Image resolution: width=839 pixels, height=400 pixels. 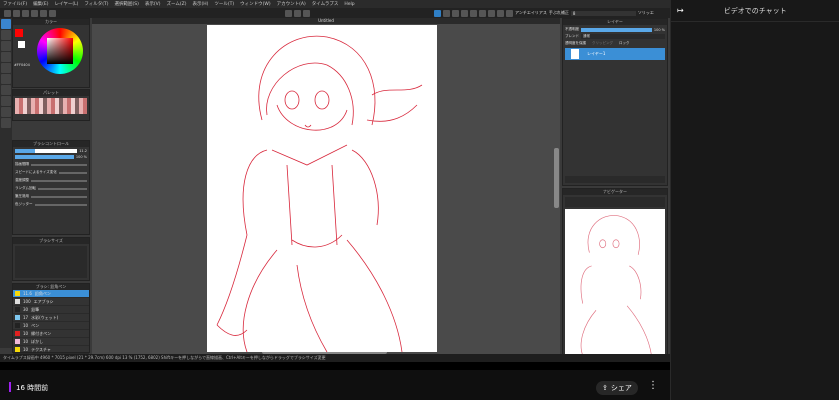 What do you see at coordinates (52, 13) in the screenshot?
I see `cloud-button` at bounding box center [52, 13].